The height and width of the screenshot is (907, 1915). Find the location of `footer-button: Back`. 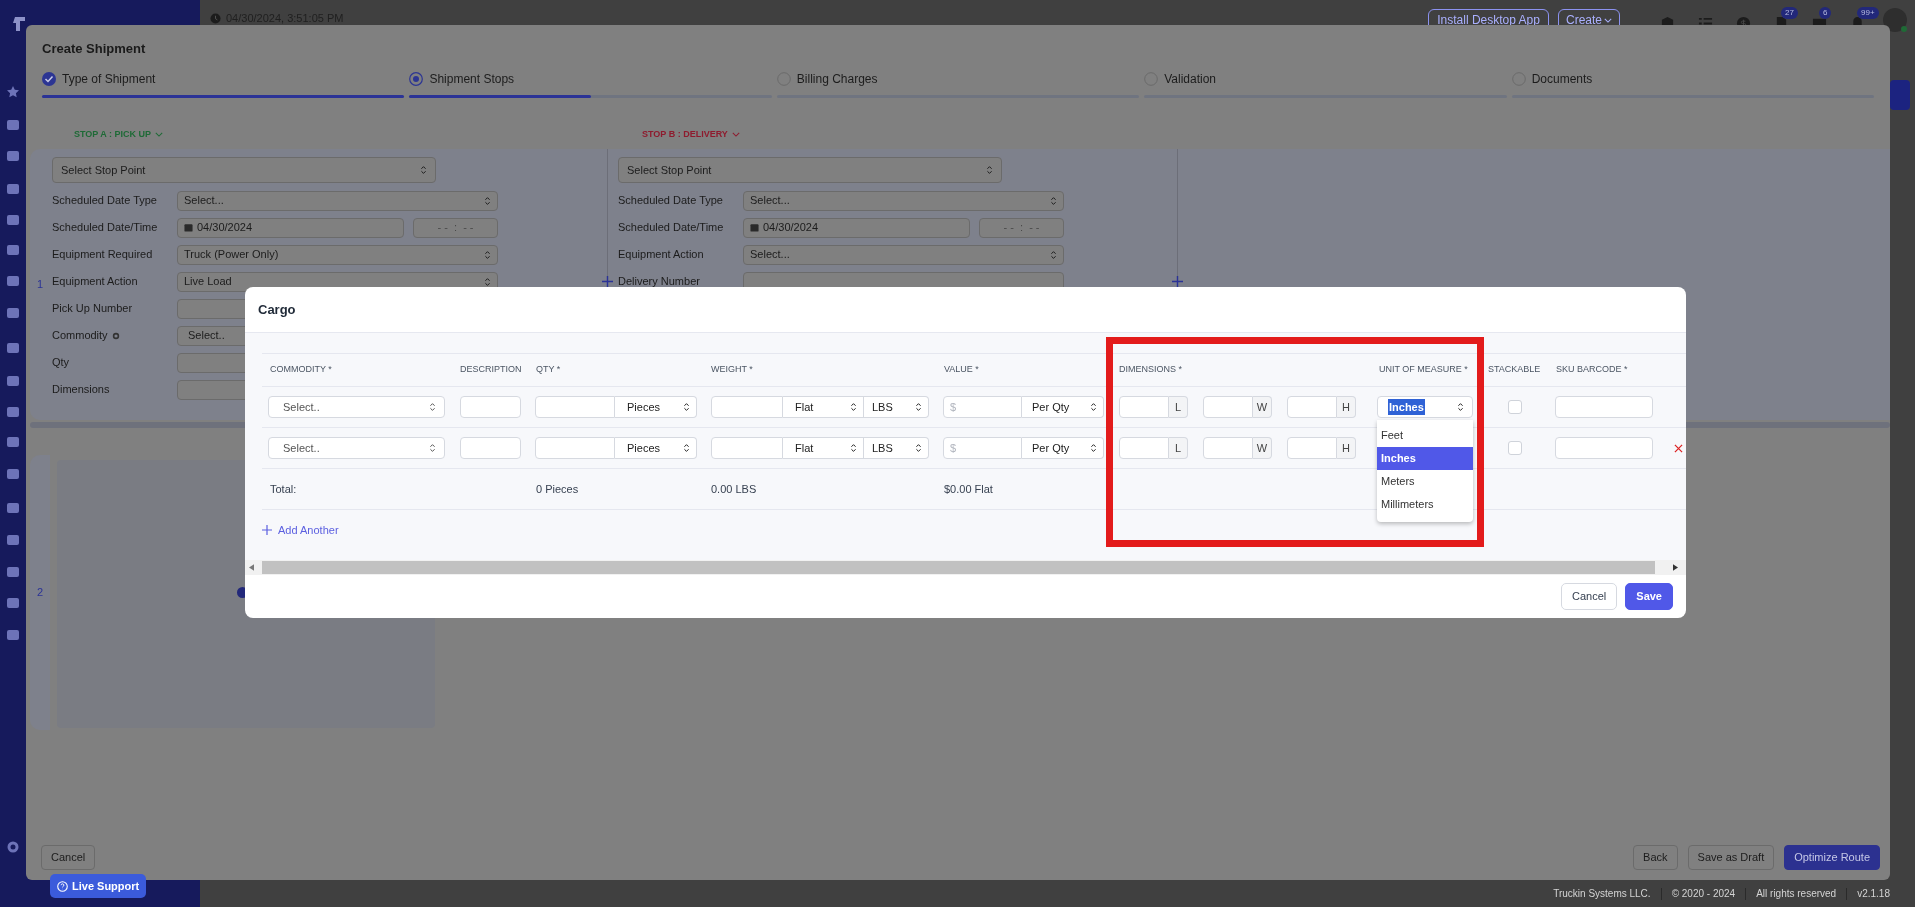

footer-button: Back is located at coordinates (1655, 857).